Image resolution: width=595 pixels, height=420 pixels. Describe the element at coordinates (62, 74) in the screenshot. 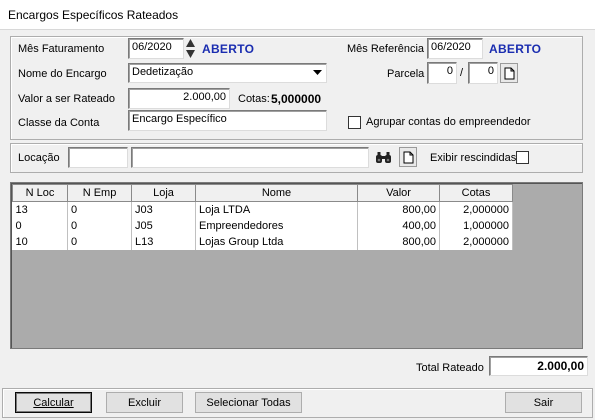

I see `nome-encargo-label: Nome do Encargo` at that location.